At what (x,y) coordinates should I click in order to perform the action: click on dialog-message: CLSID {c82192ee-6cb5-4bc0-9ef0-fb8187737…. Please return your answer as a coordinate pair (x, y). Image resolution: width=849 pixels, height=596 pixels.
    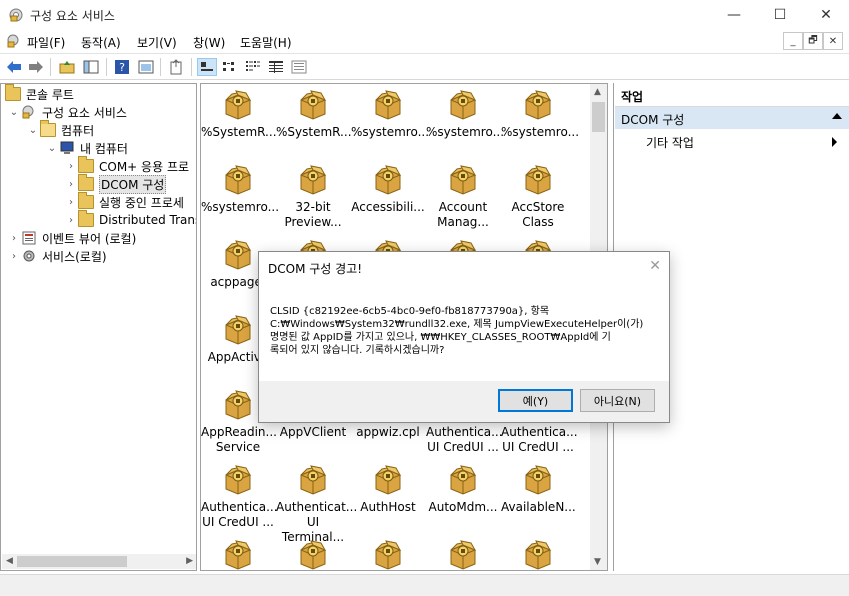
    Looking at the image, I should click on (465, 331).